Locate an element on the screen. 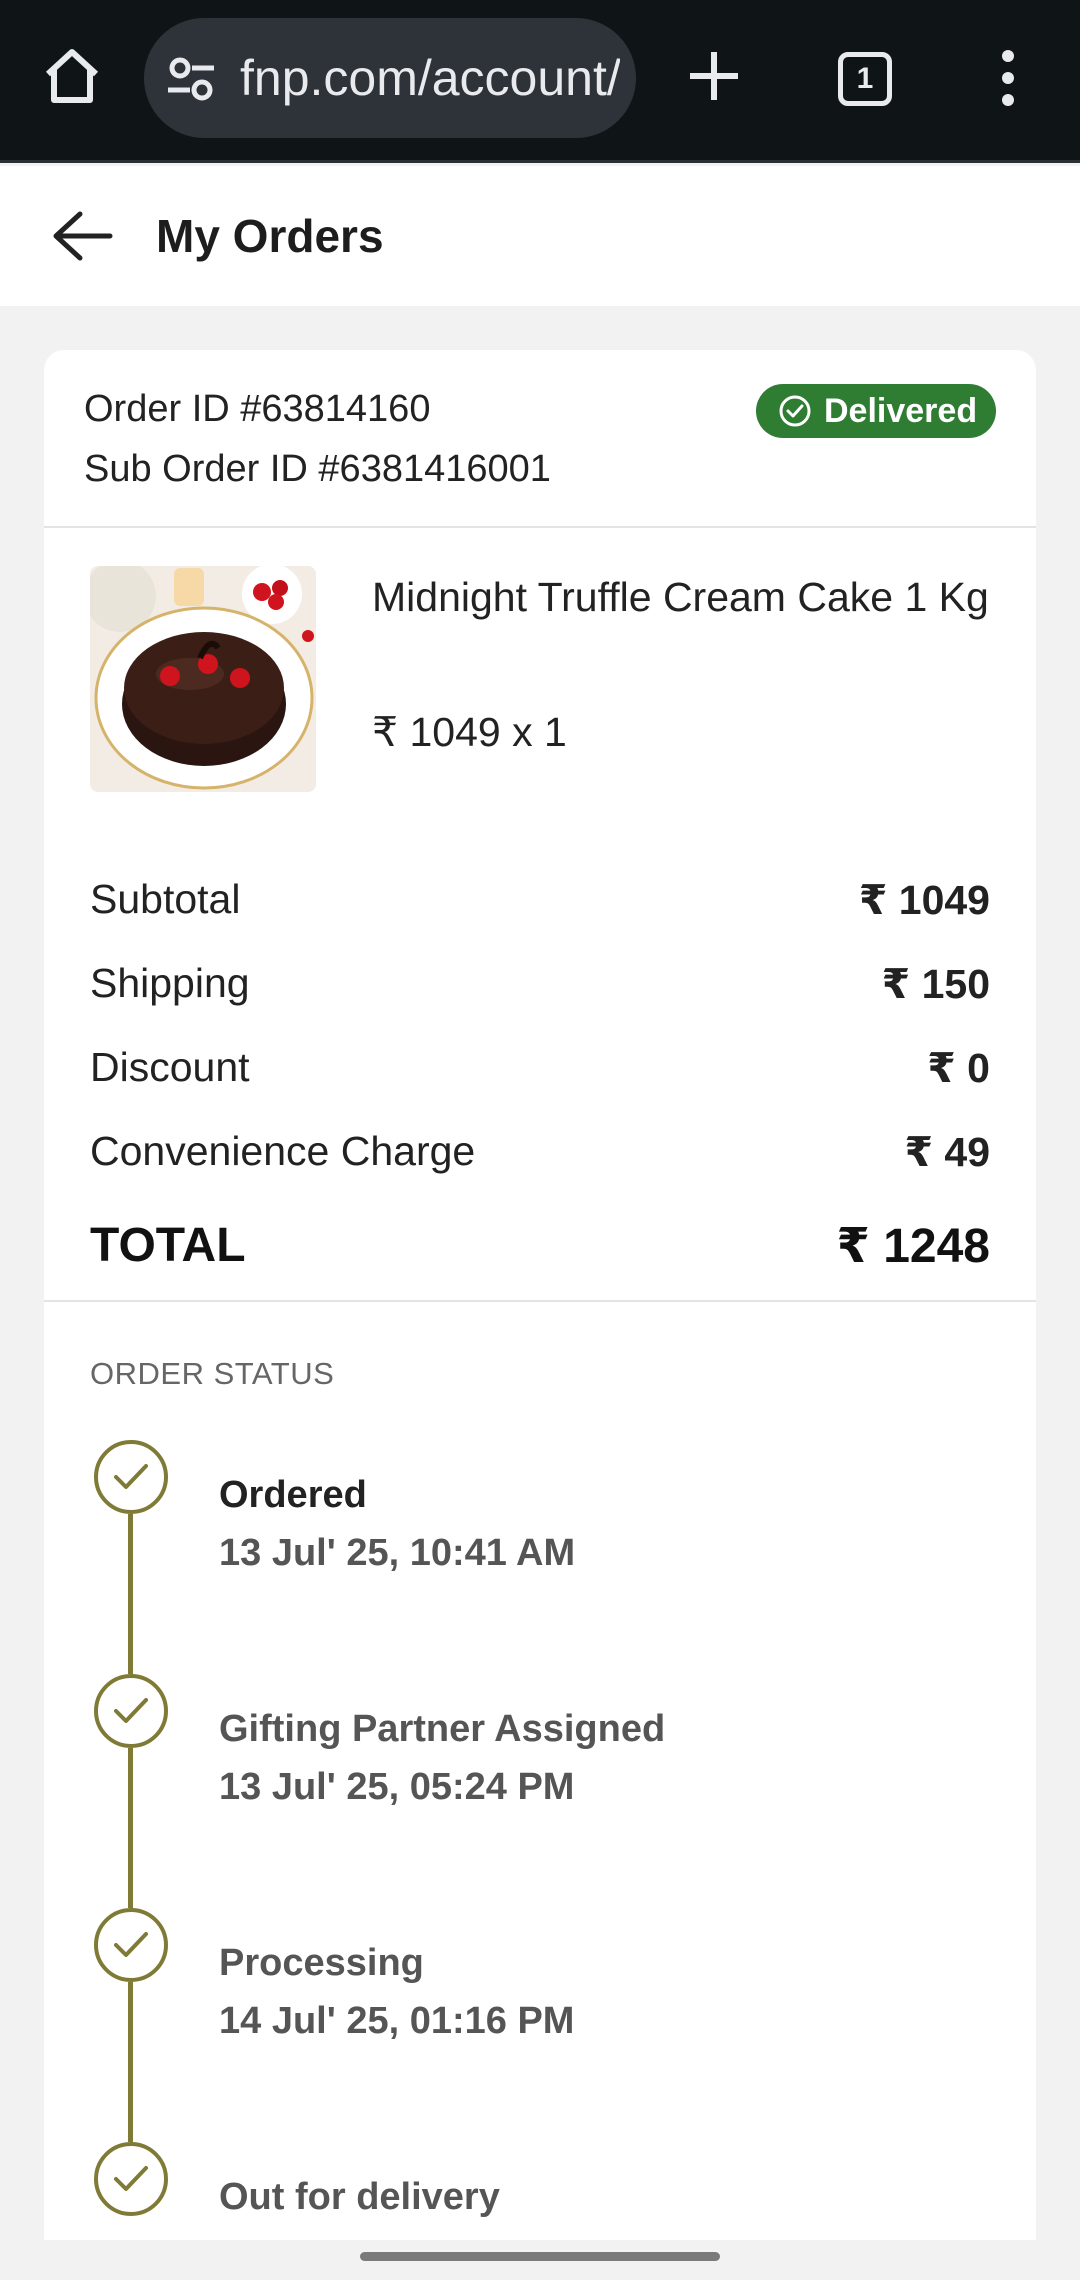 The width and height of the screenshot is (1080, 2280). summary-value: ₹ 49 is located at coordinates (947, 1152).